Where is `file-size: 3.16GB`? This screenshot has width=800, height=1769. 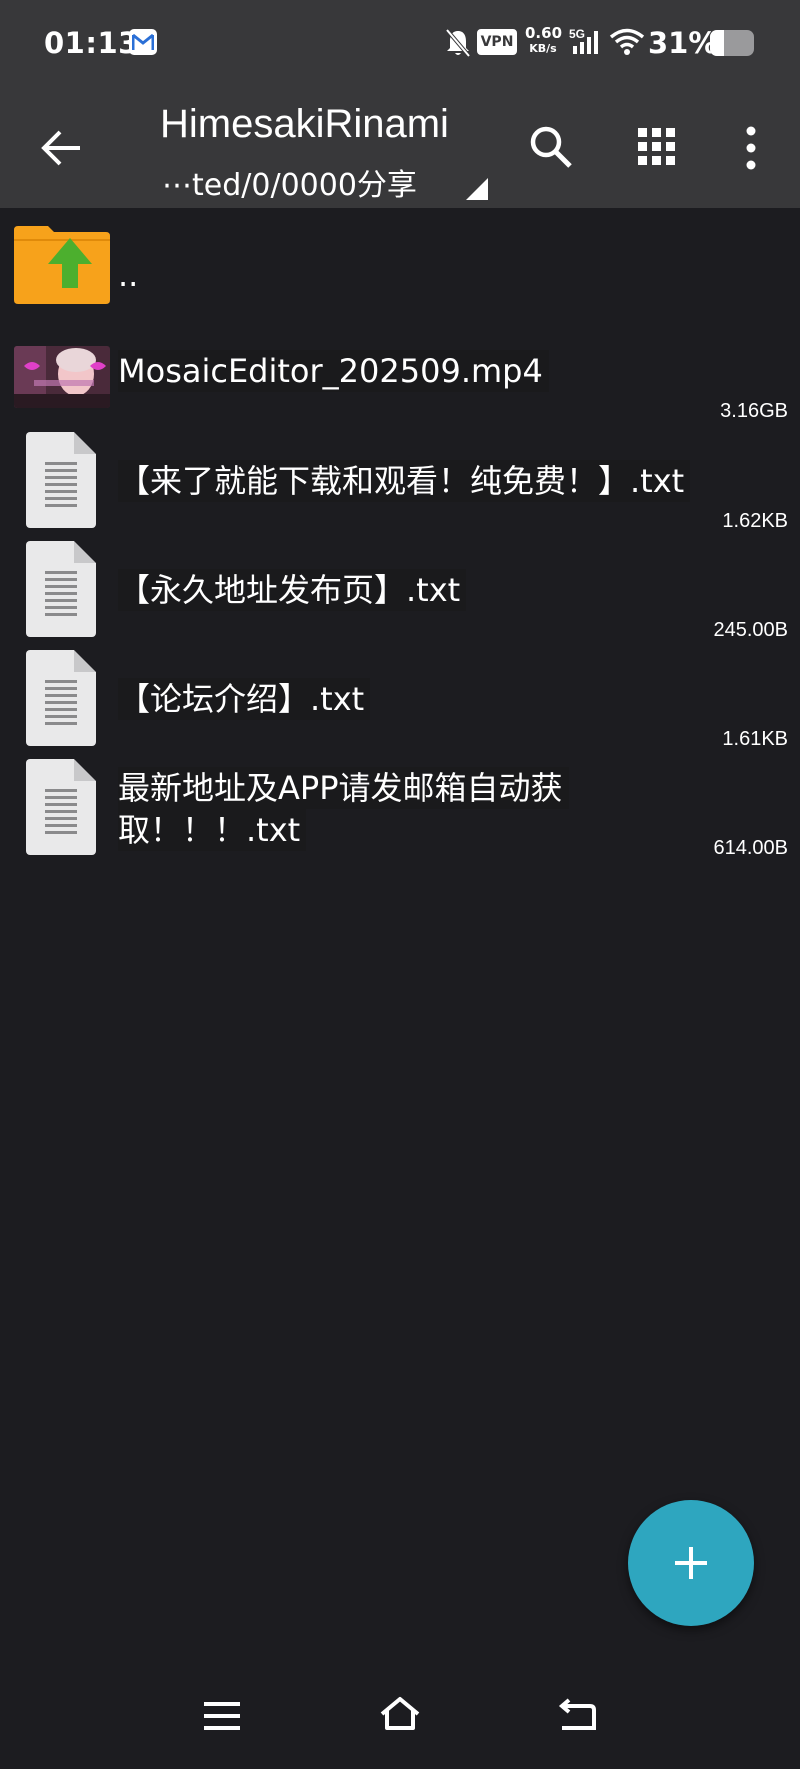
file-size: 3.16GB is located at coordinates (754, 411).